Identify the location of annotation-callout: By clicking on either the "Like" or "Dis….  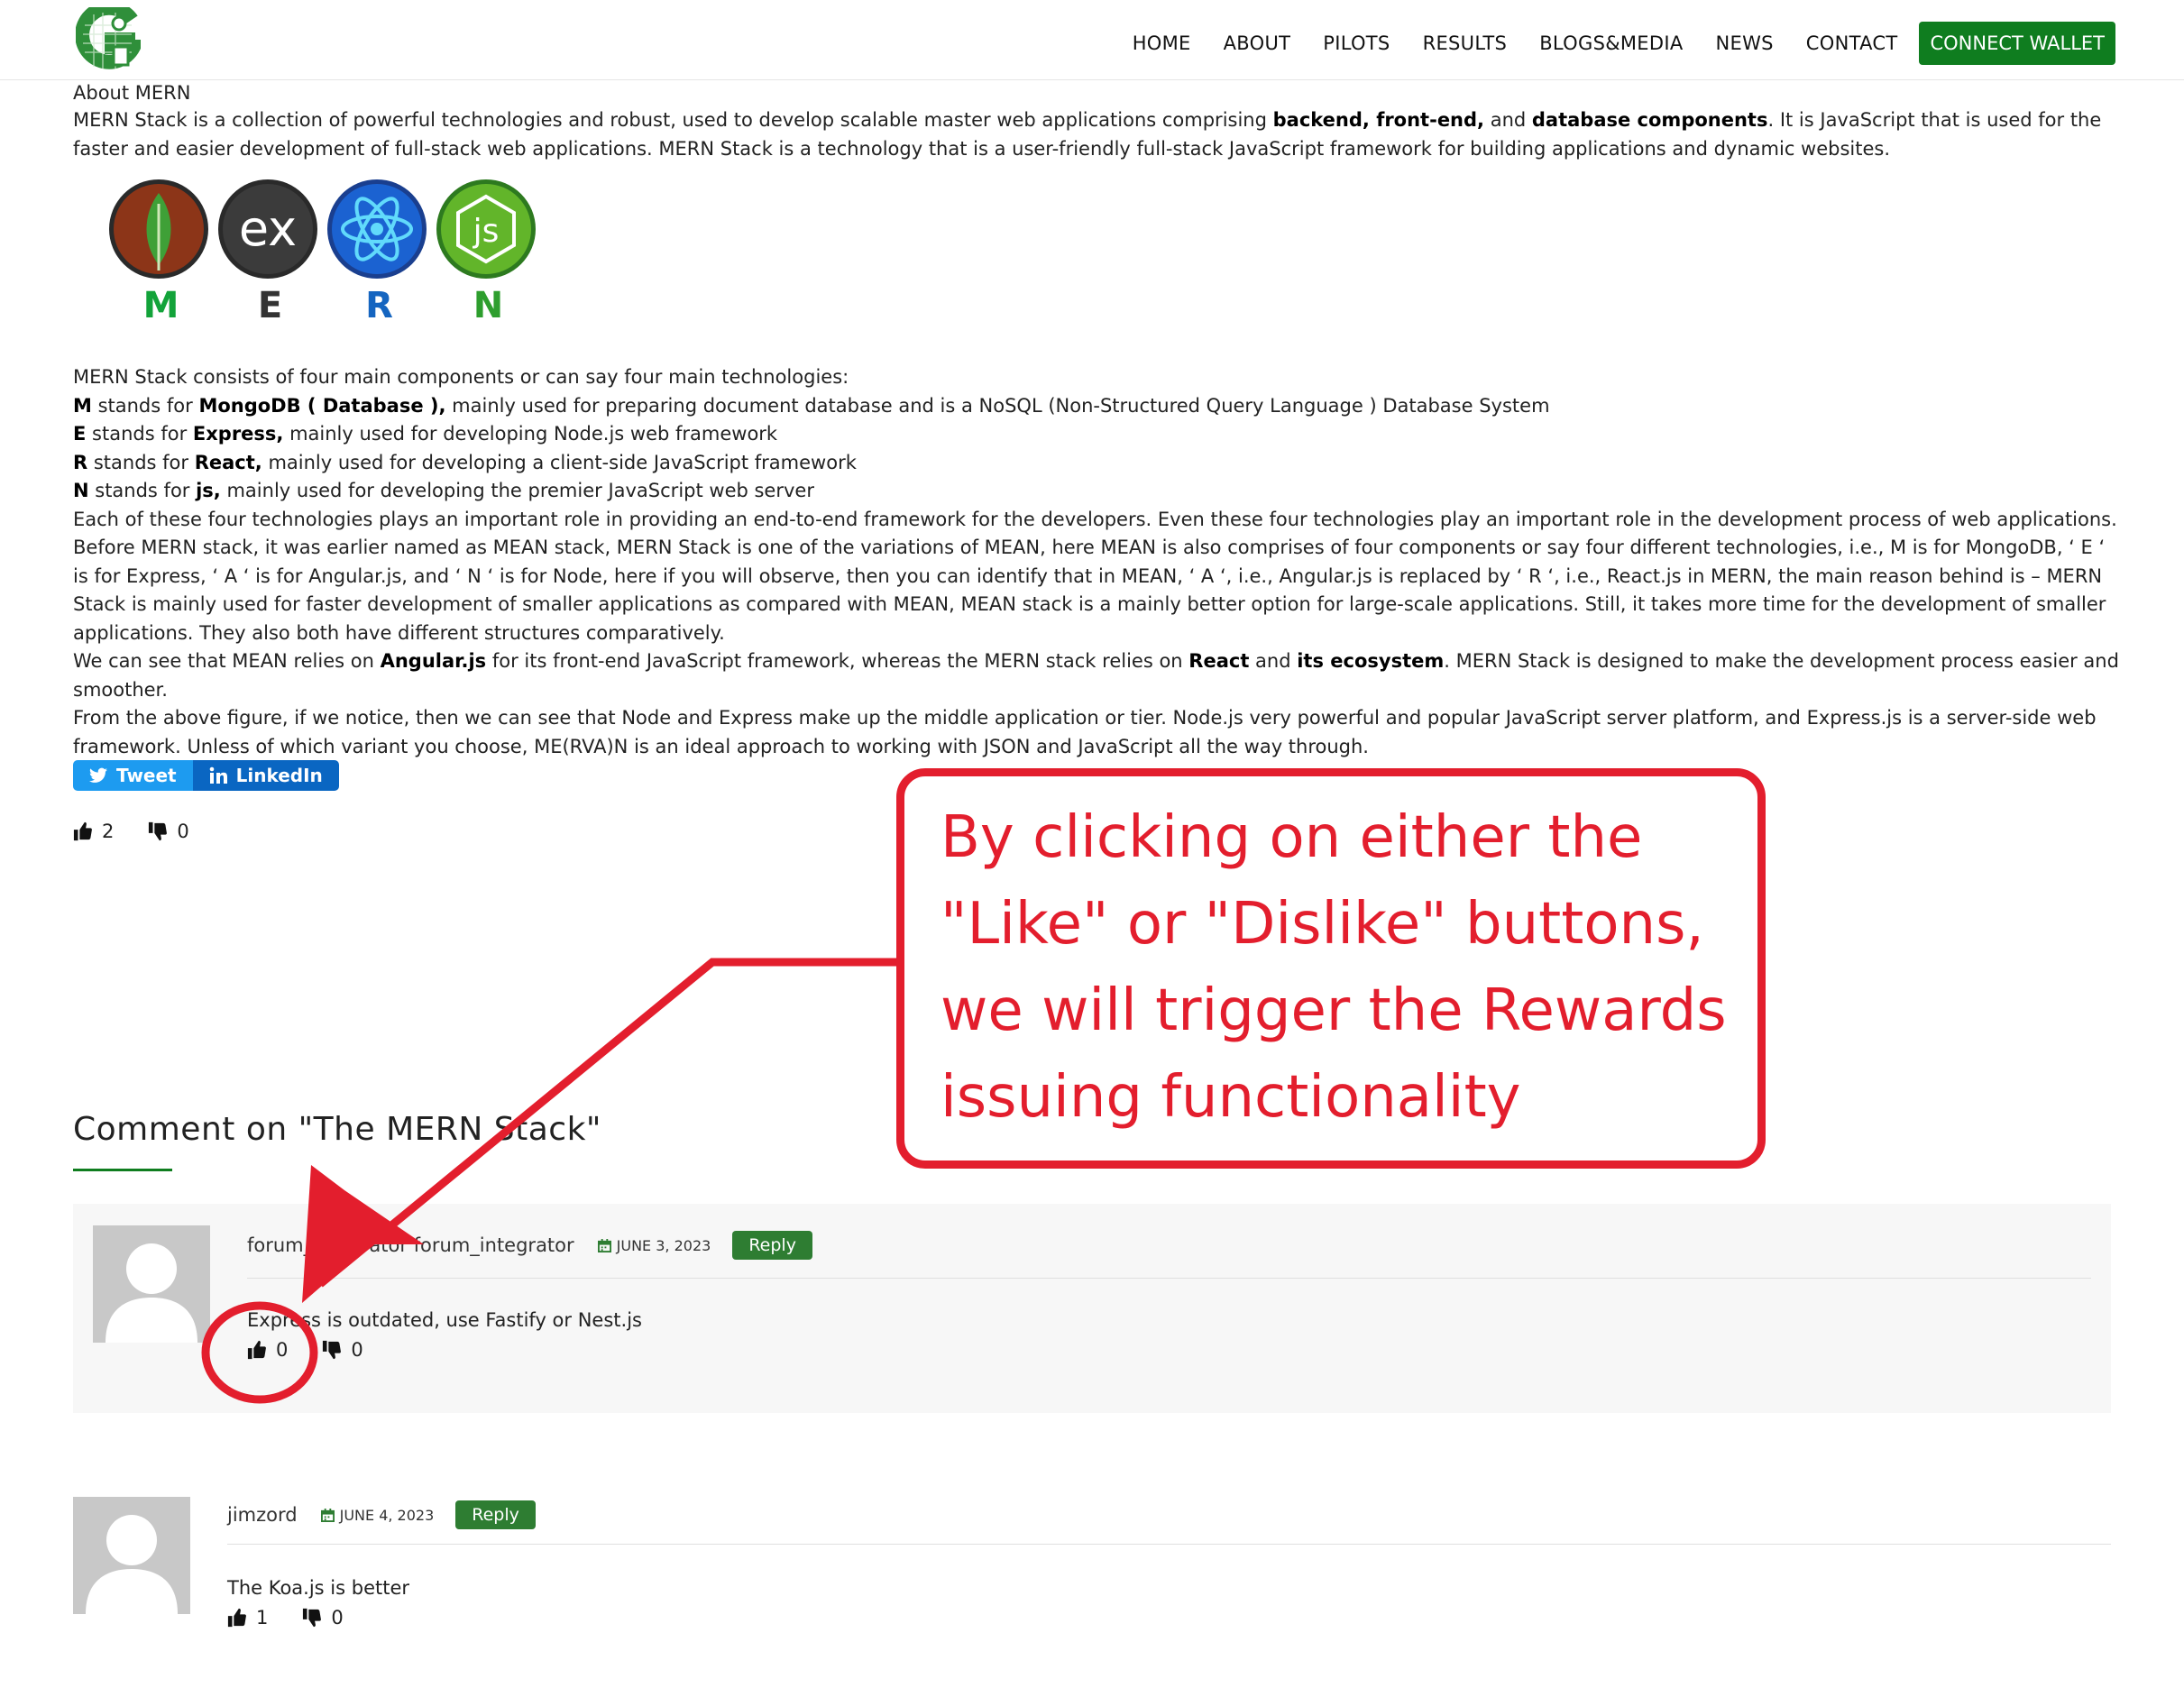
(1331, 968).